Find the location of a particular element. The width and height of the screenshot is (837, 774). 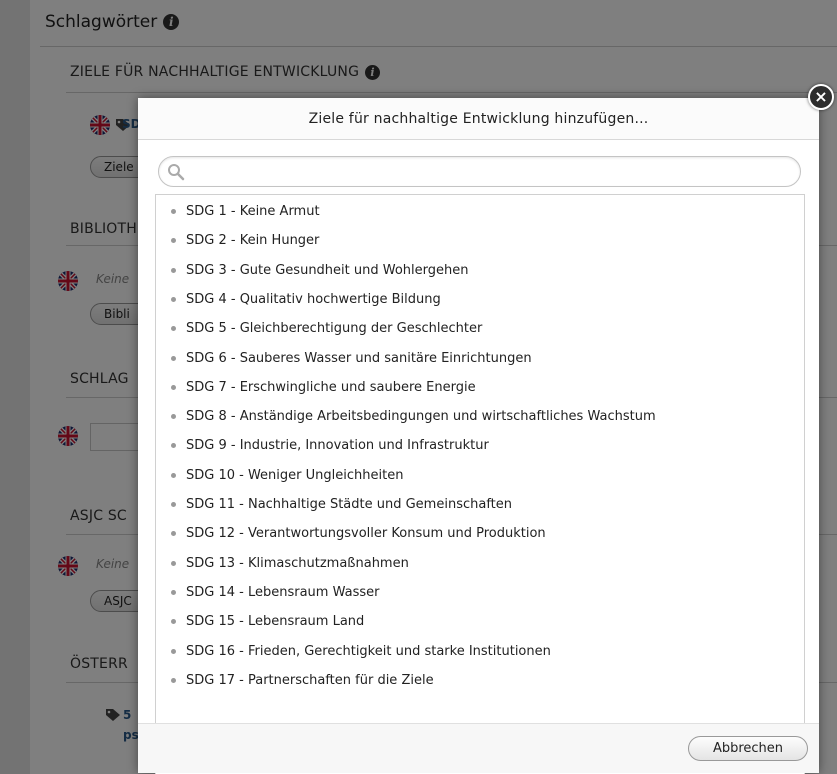

list-item-label: SDG 17 - Partnerschaften für die Ziele is located at coordinates (310, 680).